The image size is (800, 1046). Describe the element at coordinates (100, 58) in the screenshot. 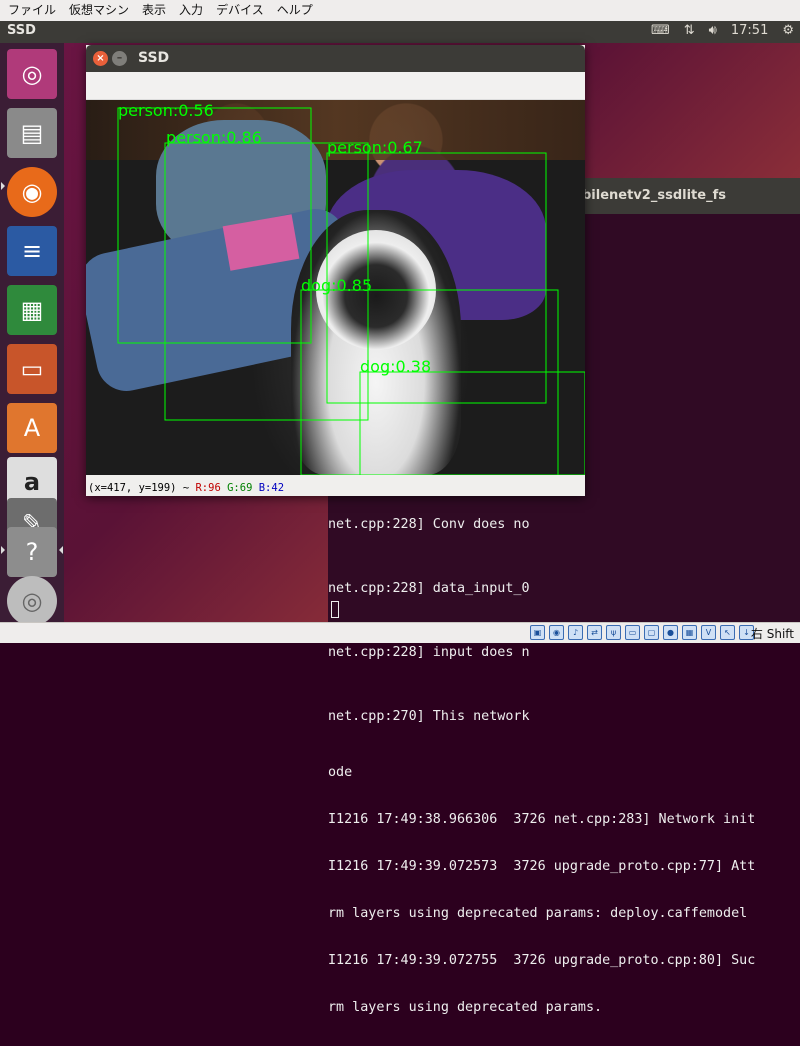

I see `close-icon: ×` at that location.